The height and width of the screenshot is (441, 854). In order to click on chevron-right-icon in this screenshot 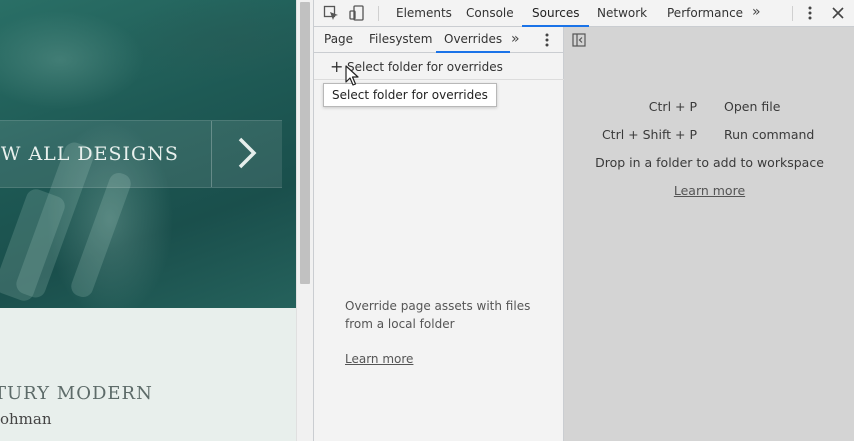, I will do `click(247, 153)`.